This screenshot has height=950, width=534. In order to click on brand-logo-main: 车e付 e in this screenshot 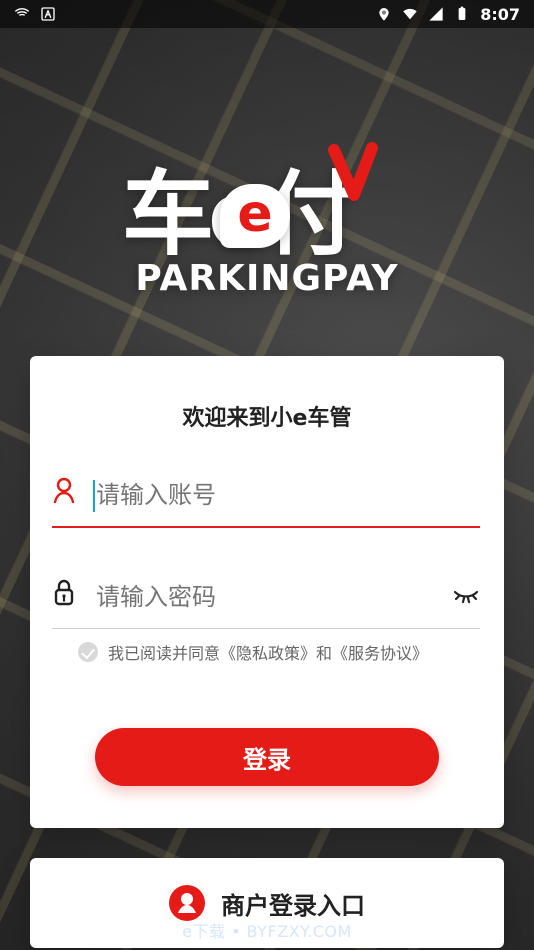, I will do `click(267, 204)`.